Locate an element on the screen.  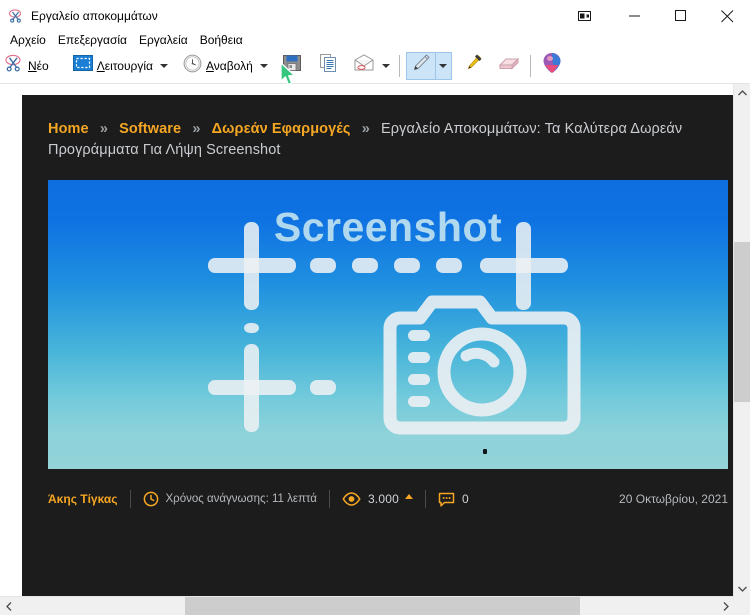
copy-button is located at coordinates (328, 66).